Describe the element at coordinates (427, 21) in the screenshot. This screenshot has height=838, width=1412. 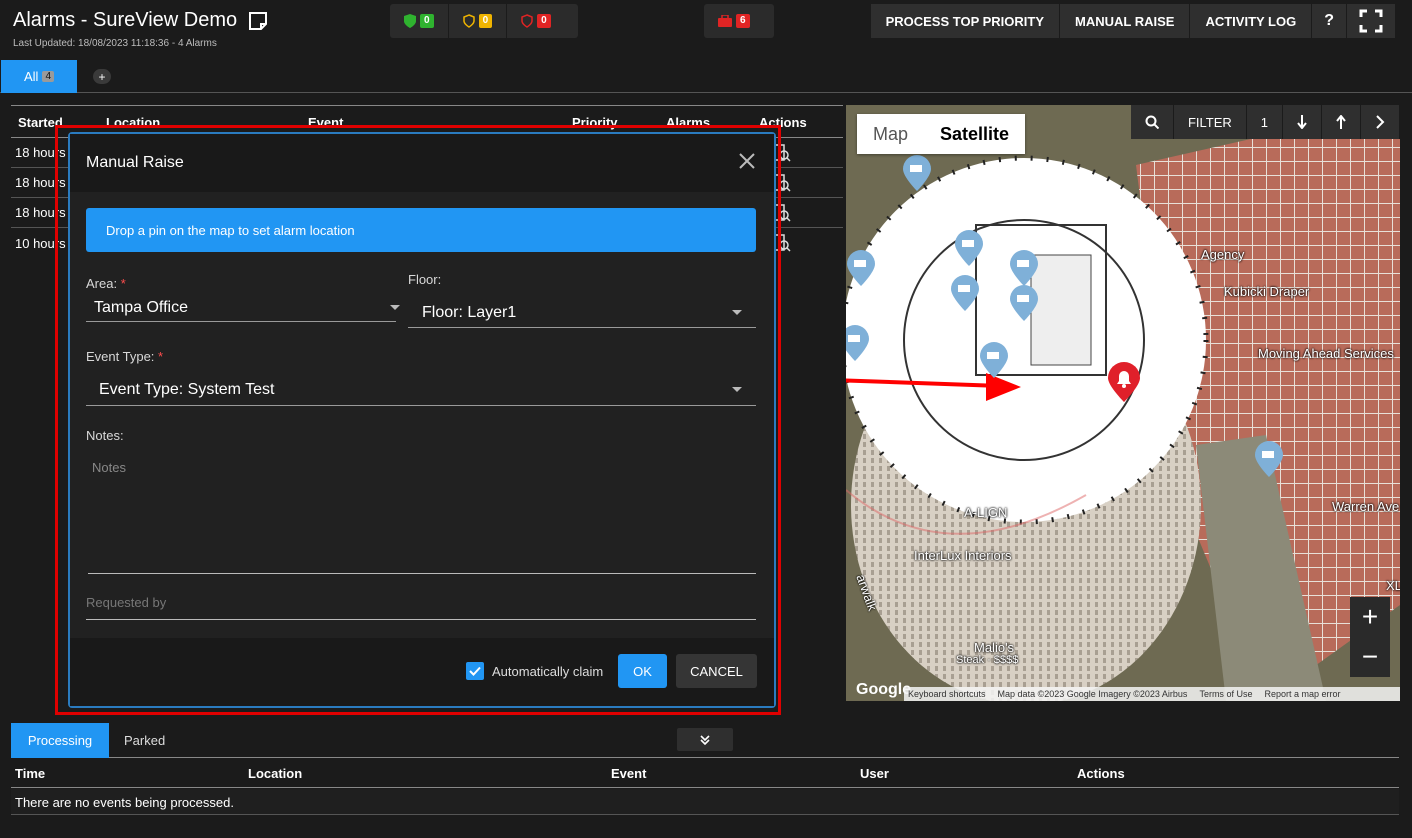
I see `secure-count: 0` at that location.